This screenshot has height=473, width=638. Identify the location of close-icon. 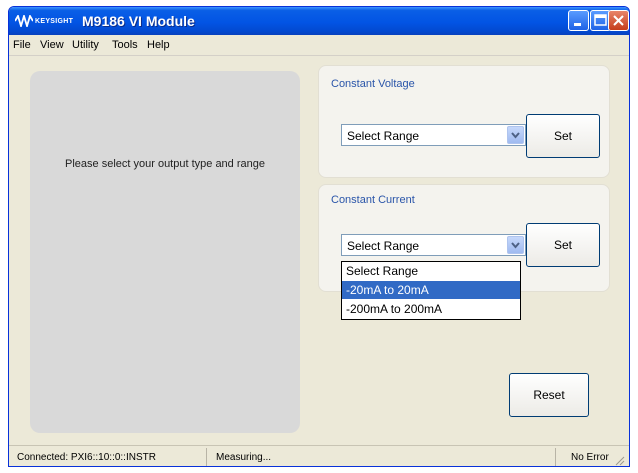
(618, 20).